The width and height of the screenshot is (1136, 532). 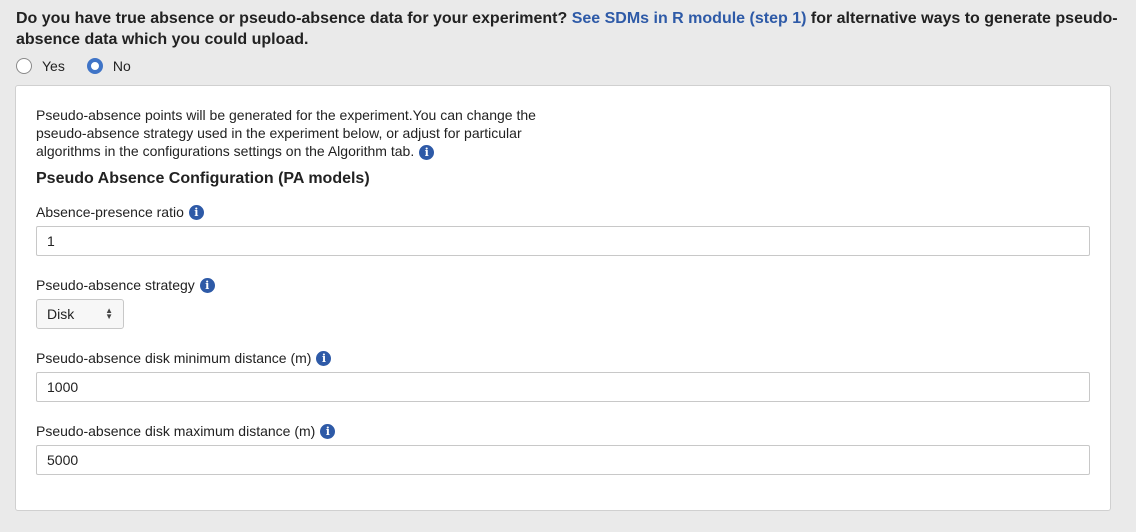 What do you see at coordinates (53, 66) in the screenshot?
I see `radio-yes-label: Yes` at bounding box center [53, 66].